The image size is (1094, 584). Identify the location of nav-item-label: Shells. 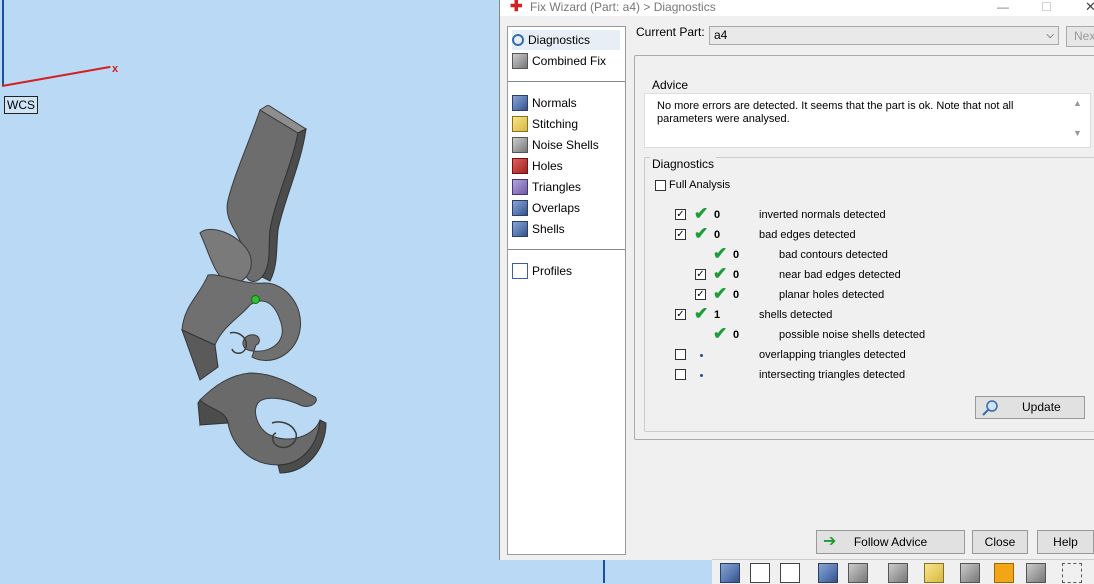
(548, 229).